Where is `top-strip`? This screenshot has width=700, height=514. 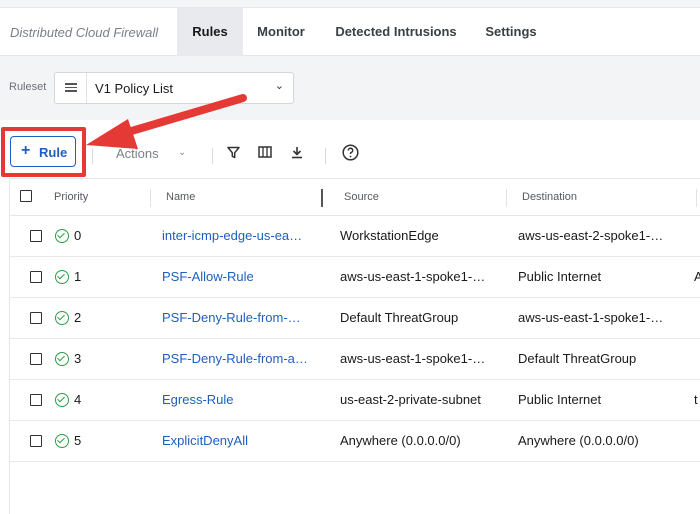
top-strip is located at coordinates (350, 4).